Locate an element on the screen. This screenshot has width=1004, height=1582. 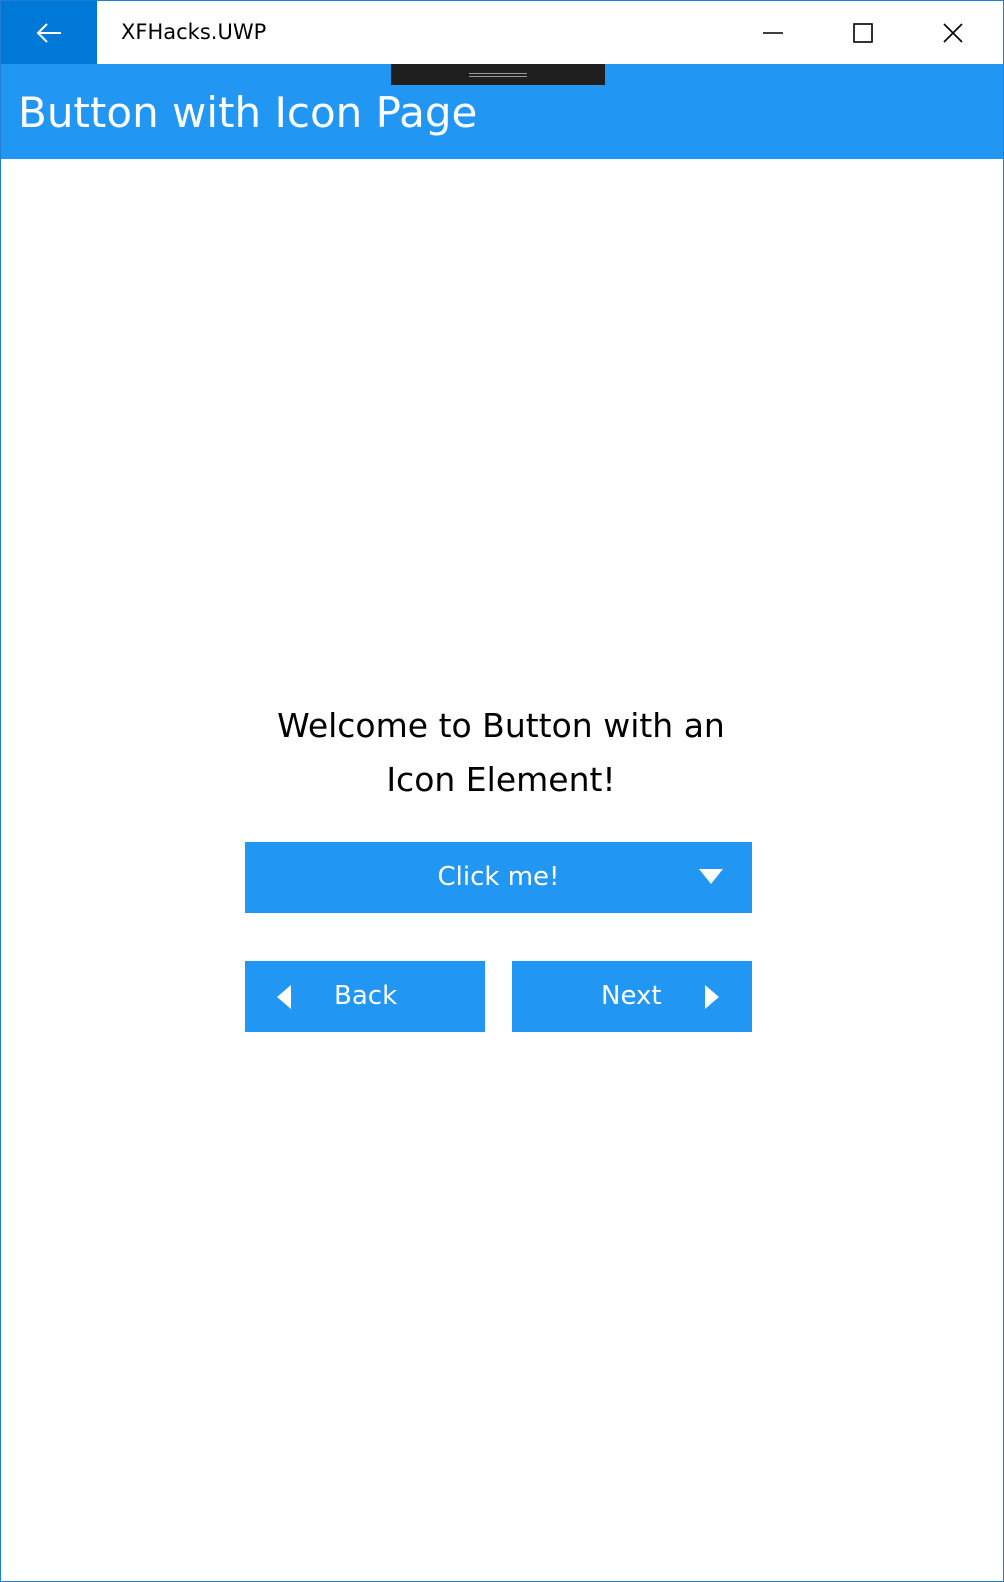
welcome-line-1: Welcome to Button with an is located at coordinates (501, 725).